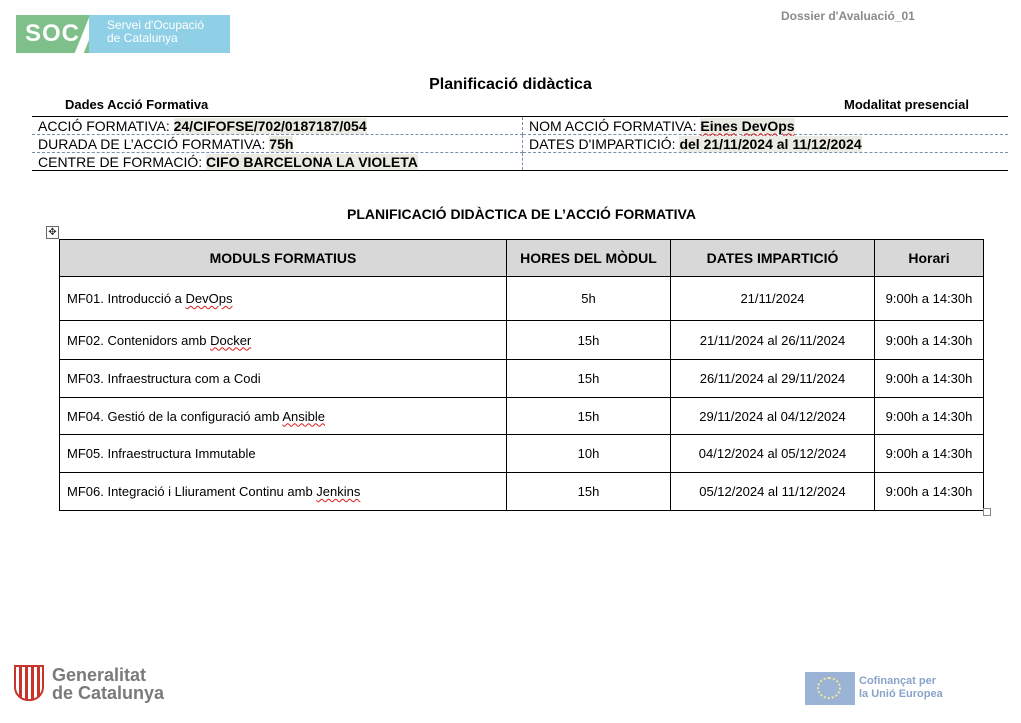 The height and width of the screenshot is (723, 1021). I want to click on module-term: Ansible, so click(303, 416).